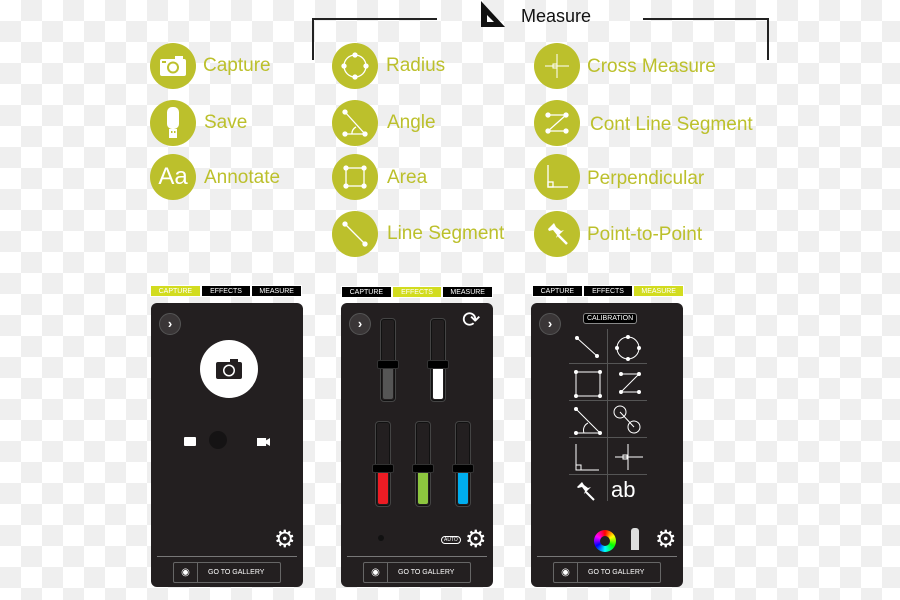 Image resolution: width=900 pixels, height=600 pixels. What do you see at coordinates (628, 420) in the screenshot?
I see `point-to-point-circles-tool` at bounding box center [628, 420].